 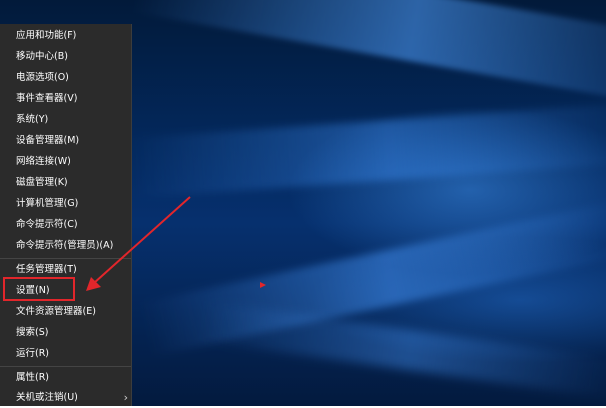 I want to click on menu-item-system: 系统(Y), so click(x=65, y=120).